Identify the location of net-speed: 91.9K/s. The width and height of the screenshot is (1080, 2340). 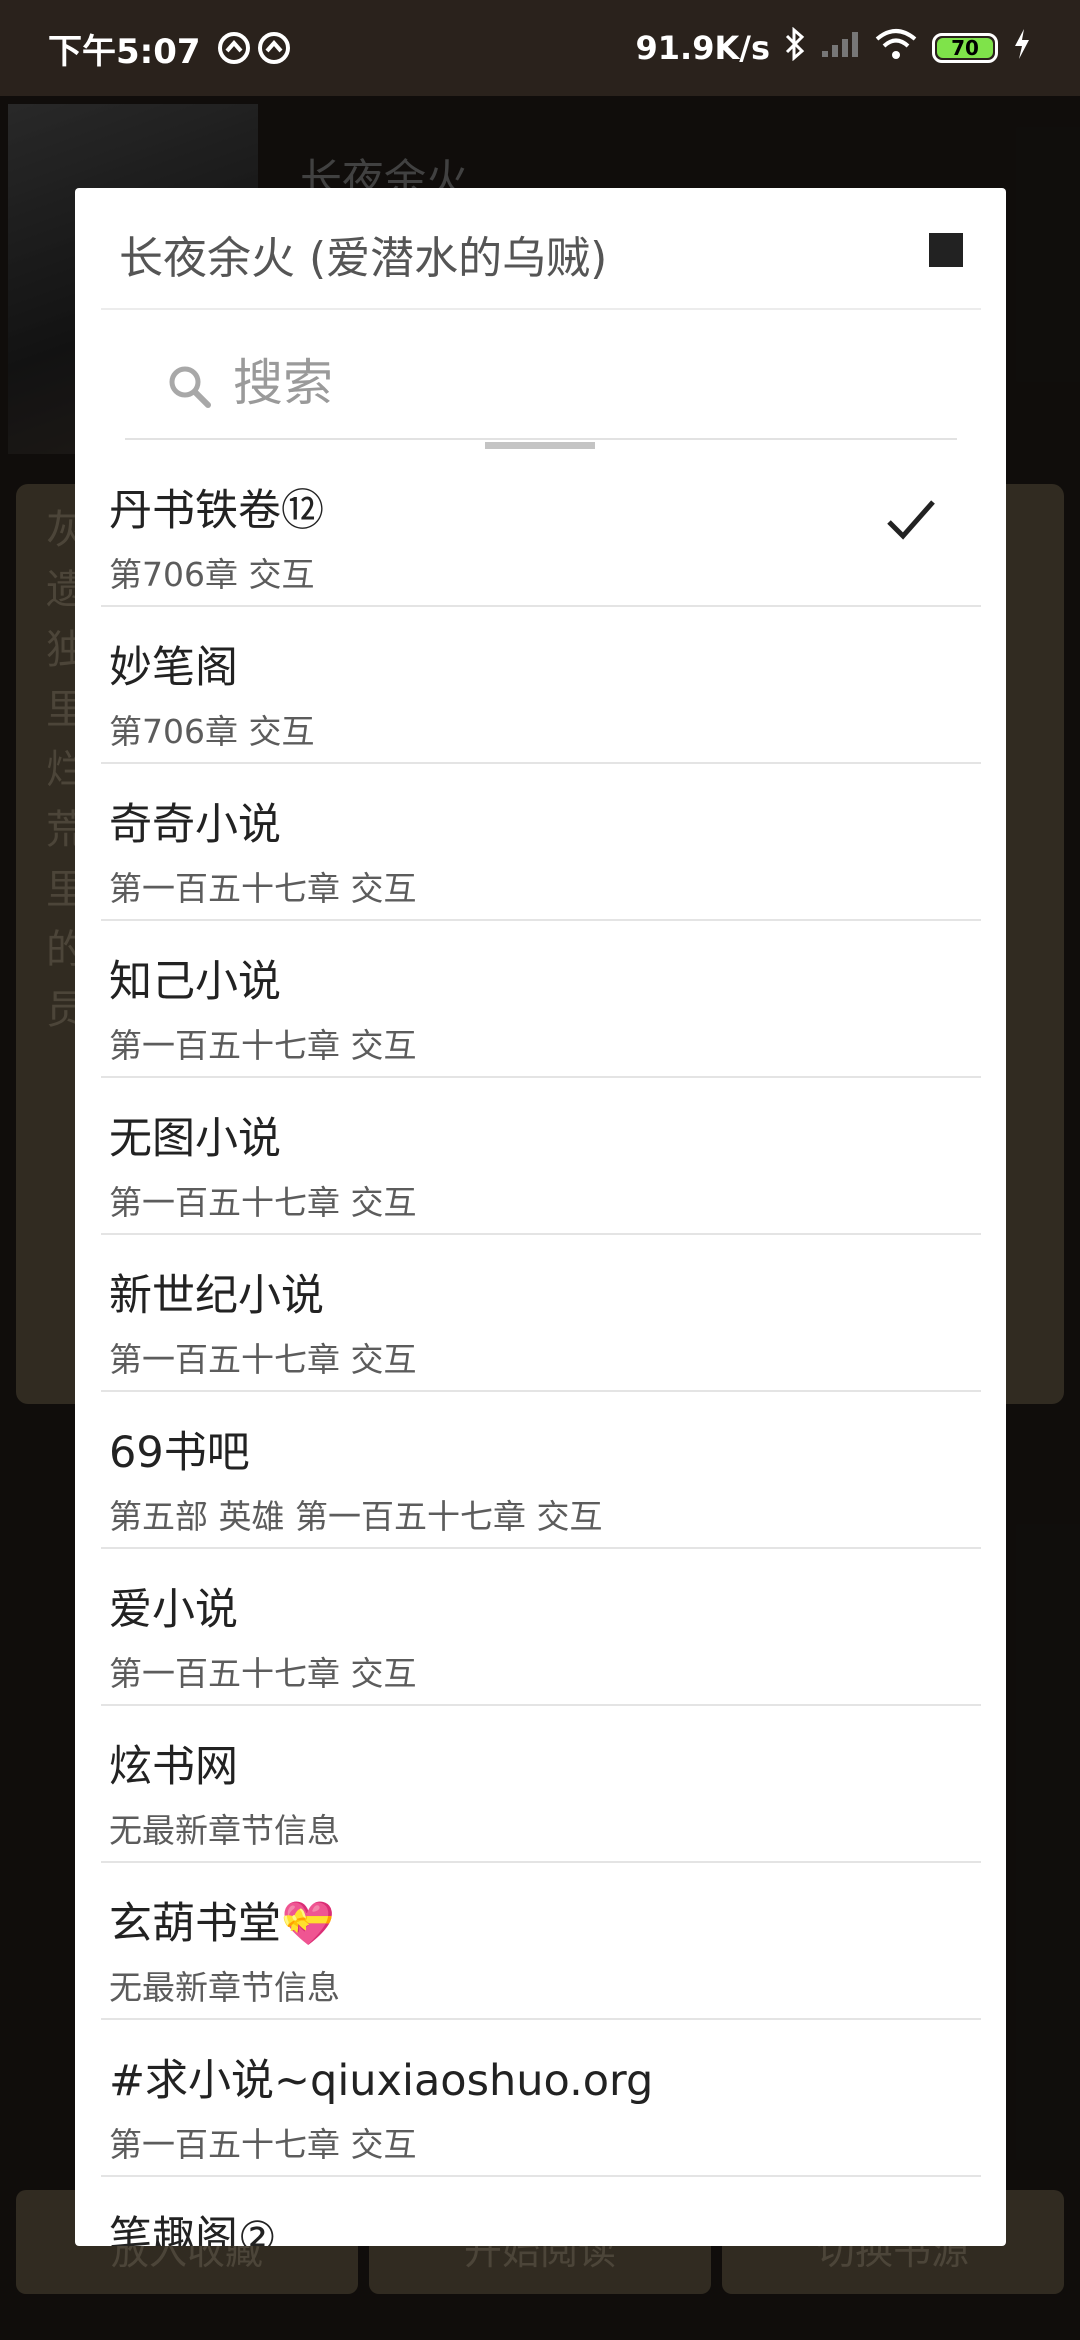
(702, 48).